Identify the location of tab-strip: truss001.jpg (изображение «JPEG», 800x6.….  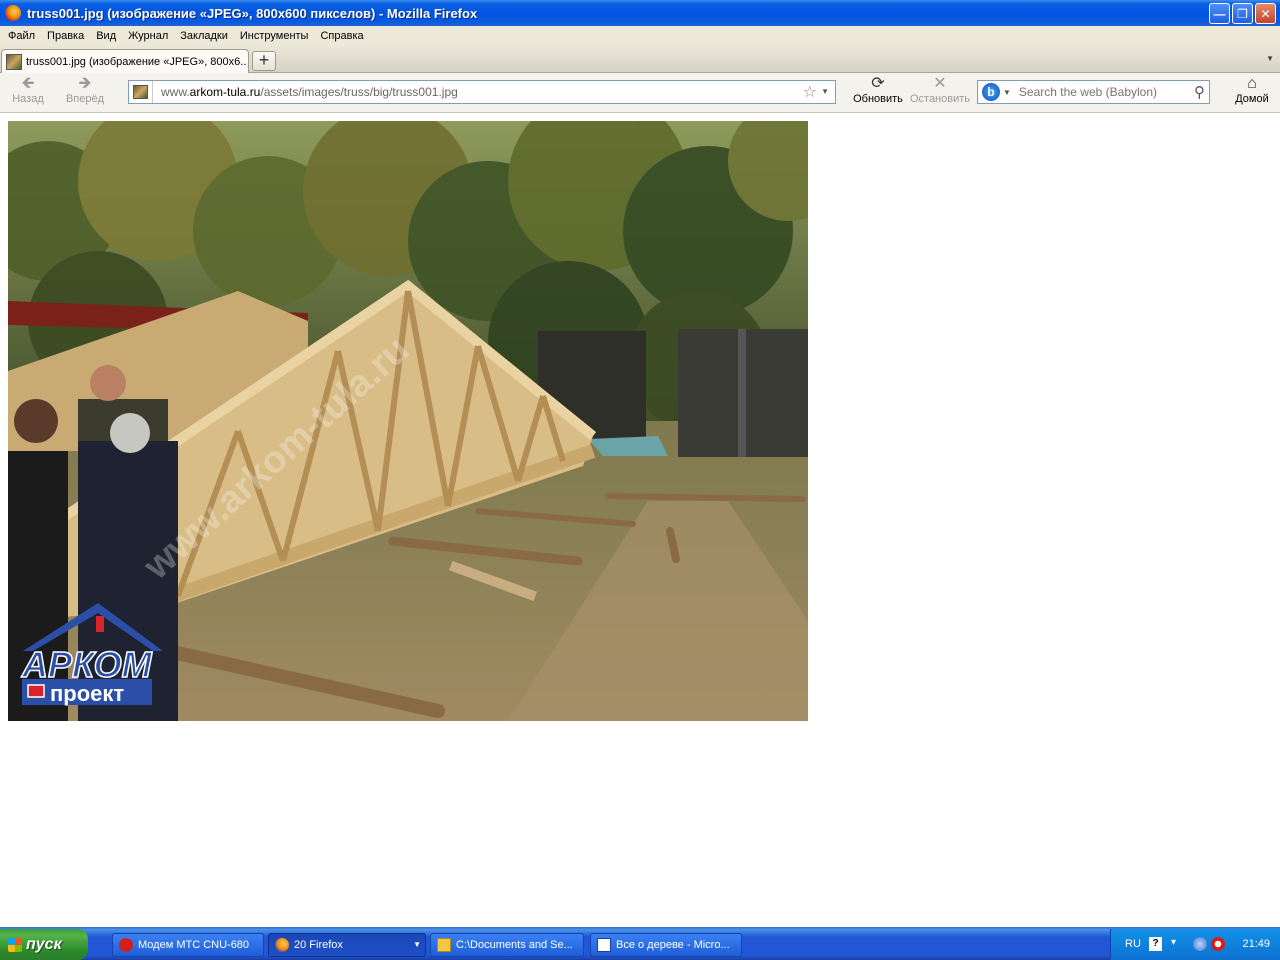
(640, 59).